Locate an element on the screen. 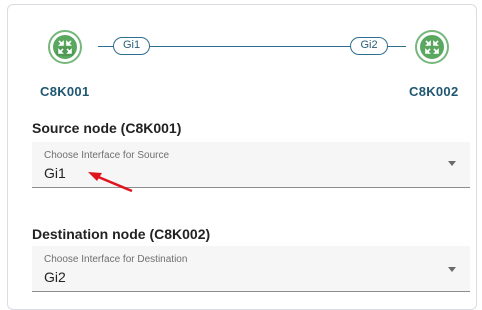 This screenshot has height=310, width=482. dest-node-label: C8K002 is located at coordinates (434, 91).